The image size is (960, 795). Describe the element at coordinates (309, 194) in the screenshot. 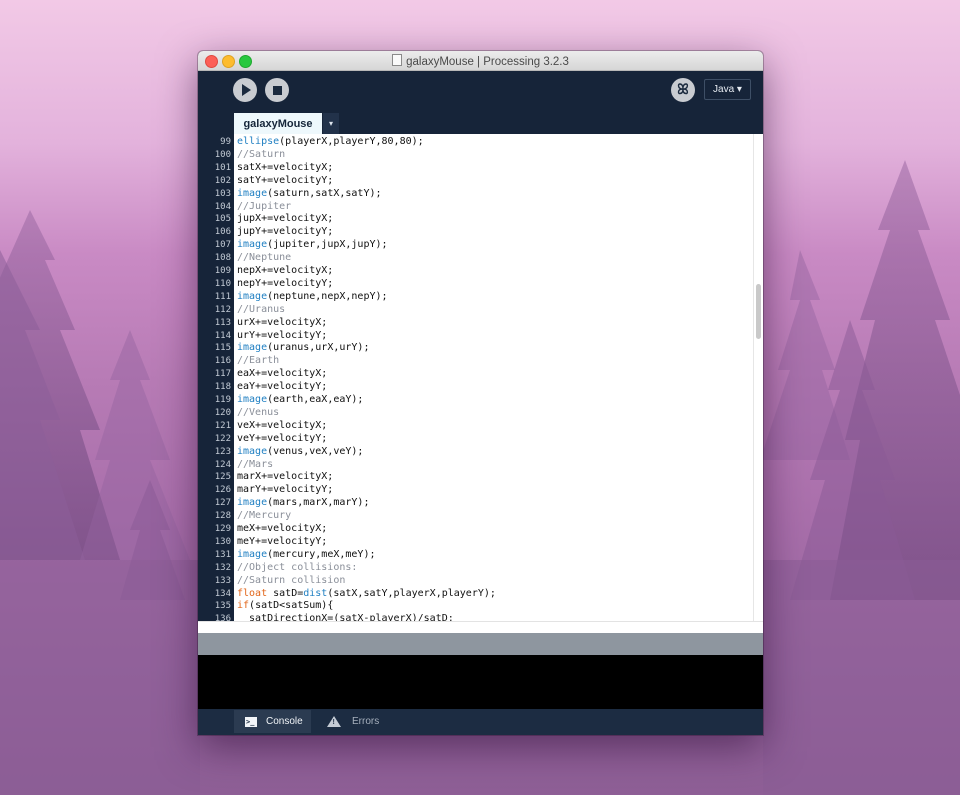

I see `code-line: image(saturn,satX,satY);` at that location.